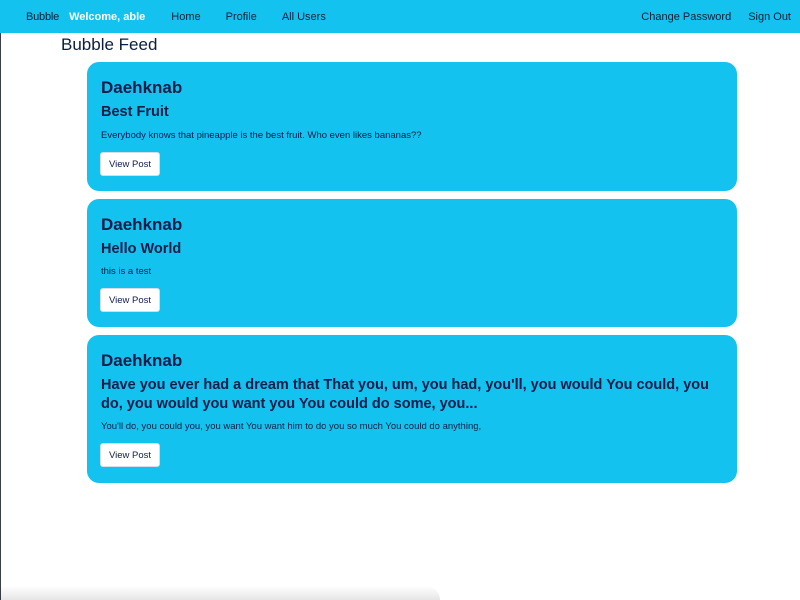 The image size is (800, 600). Describe the element at coordinates (126, 271) in the screenshot. I see `post-body: this is a test` at that location.